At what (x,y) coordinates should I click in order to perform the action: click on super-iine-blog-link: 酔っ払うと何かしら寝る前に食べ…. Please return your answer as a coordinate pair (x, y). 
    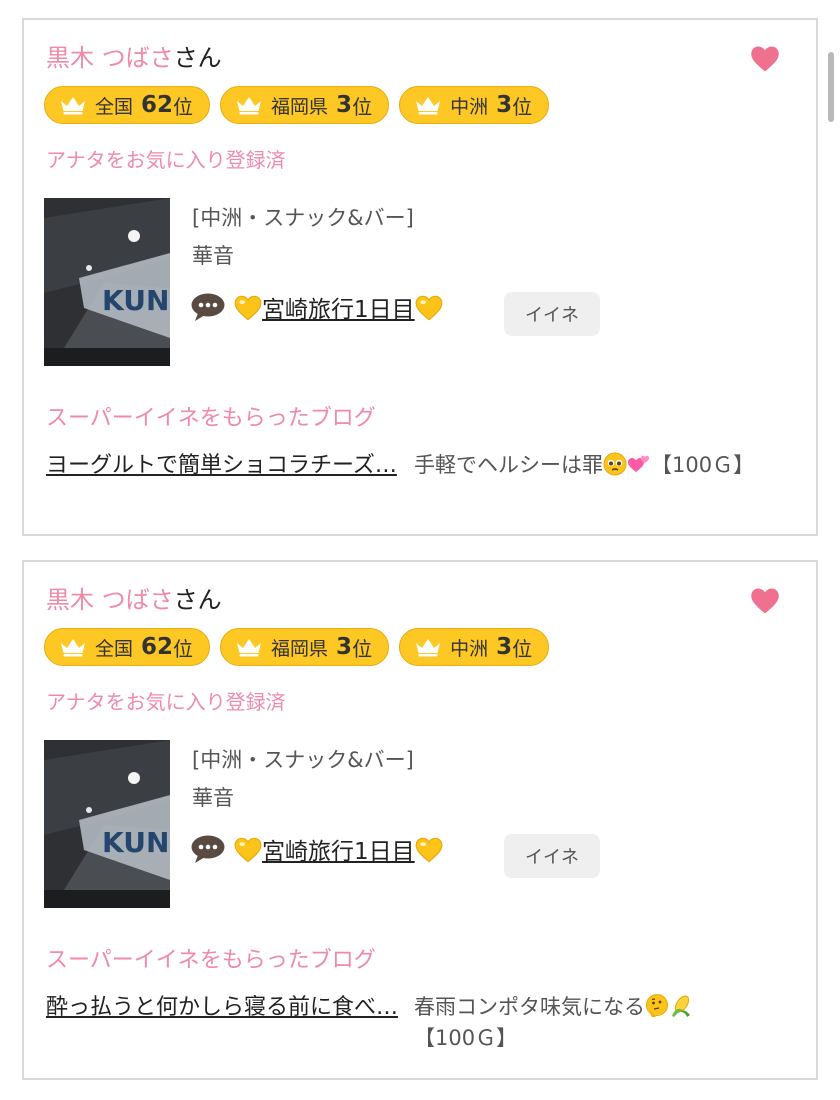
    Looking at the image, I should click on (222, 1007).